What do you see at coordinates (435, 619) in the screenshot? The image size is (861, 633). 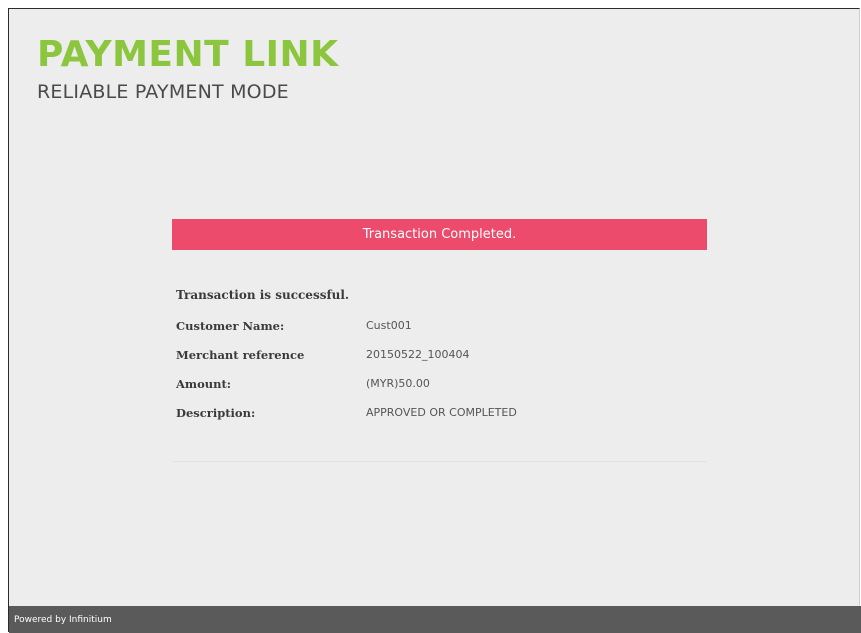 I see `footer-bar: Powered by Infinitium` at bounding box center [435, 619].